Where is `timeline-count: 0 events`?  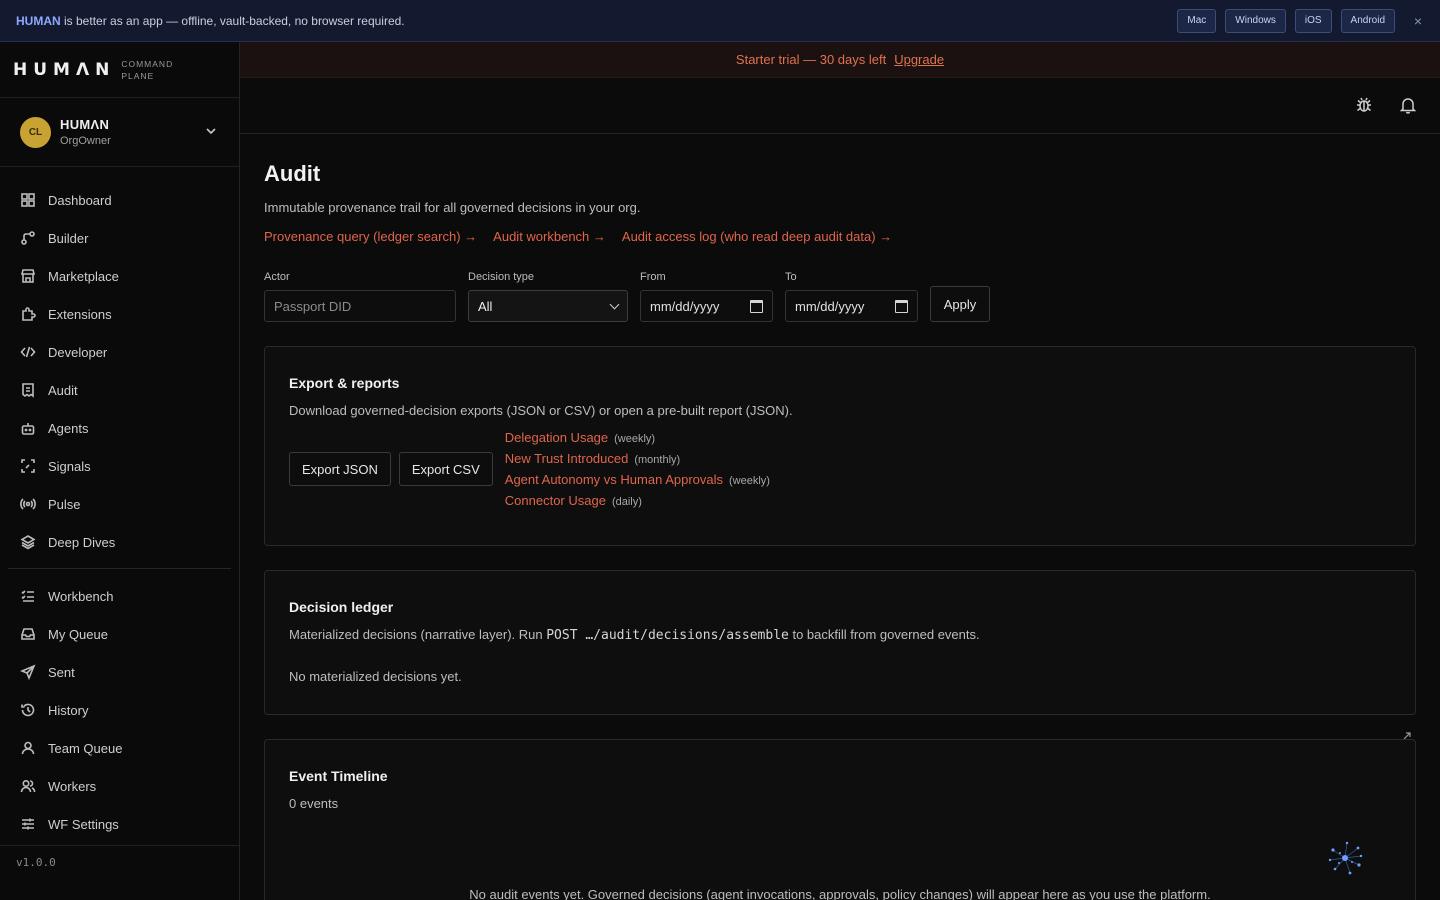
timeline-count: 0 events is located at coordinates (314, 803).